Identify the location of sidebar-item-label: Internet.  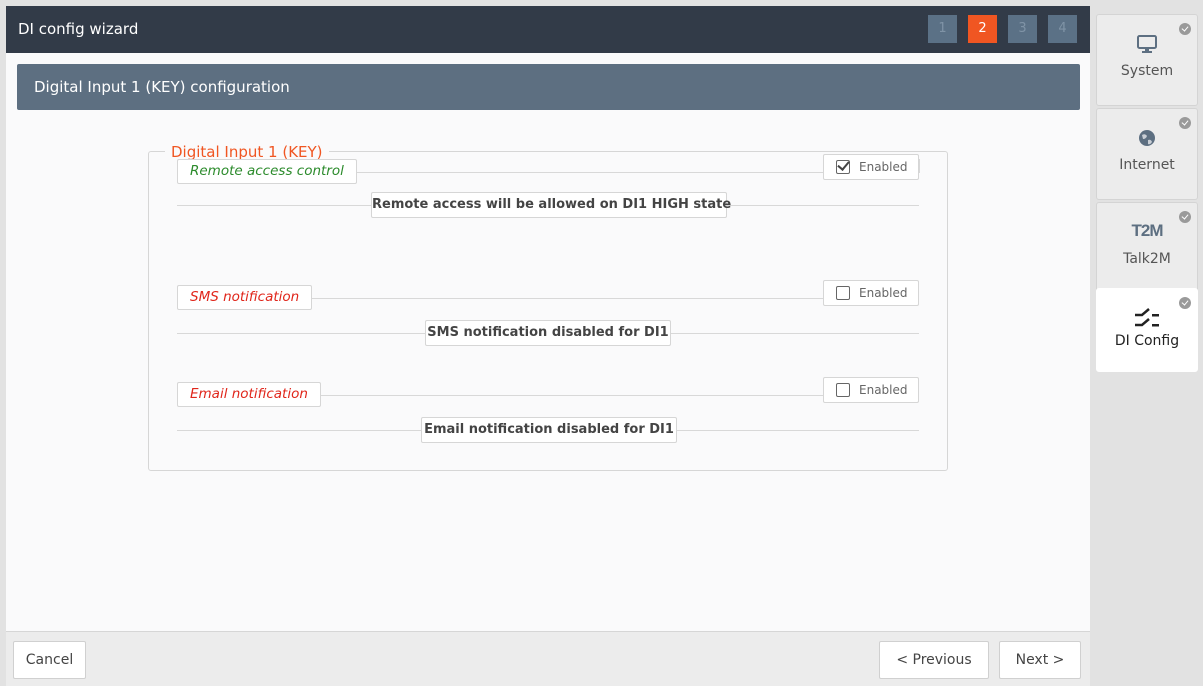
(1147, 165).